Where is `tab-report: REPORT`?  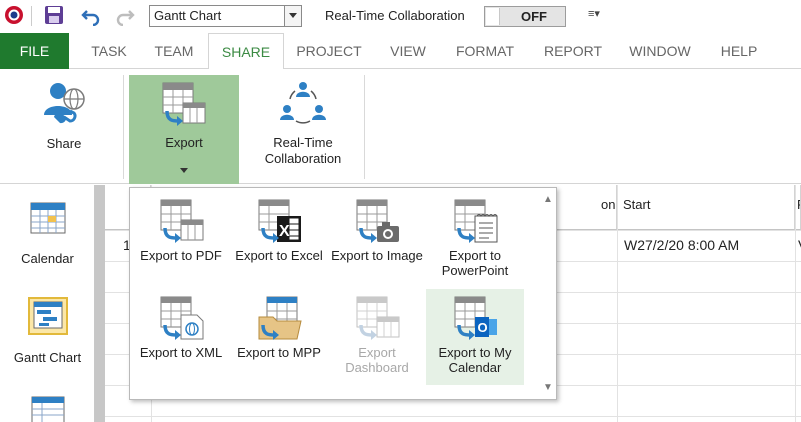
tab-report: REPORT is located at coordinates (573, 51).